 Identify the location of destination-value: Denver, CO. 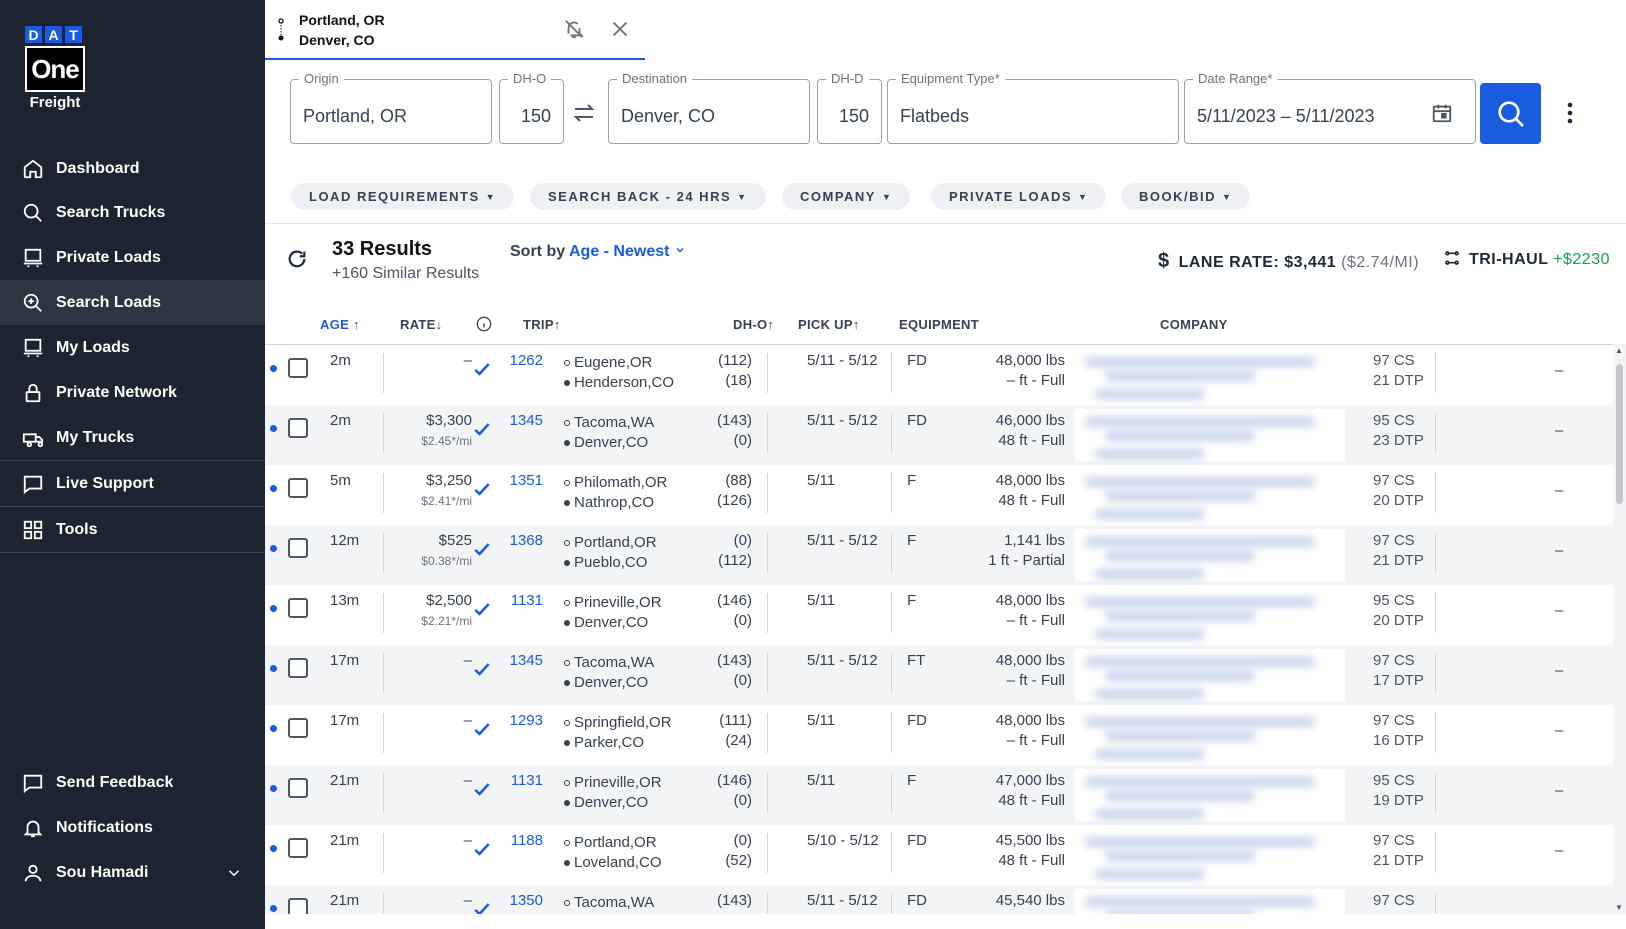
(668, 116).